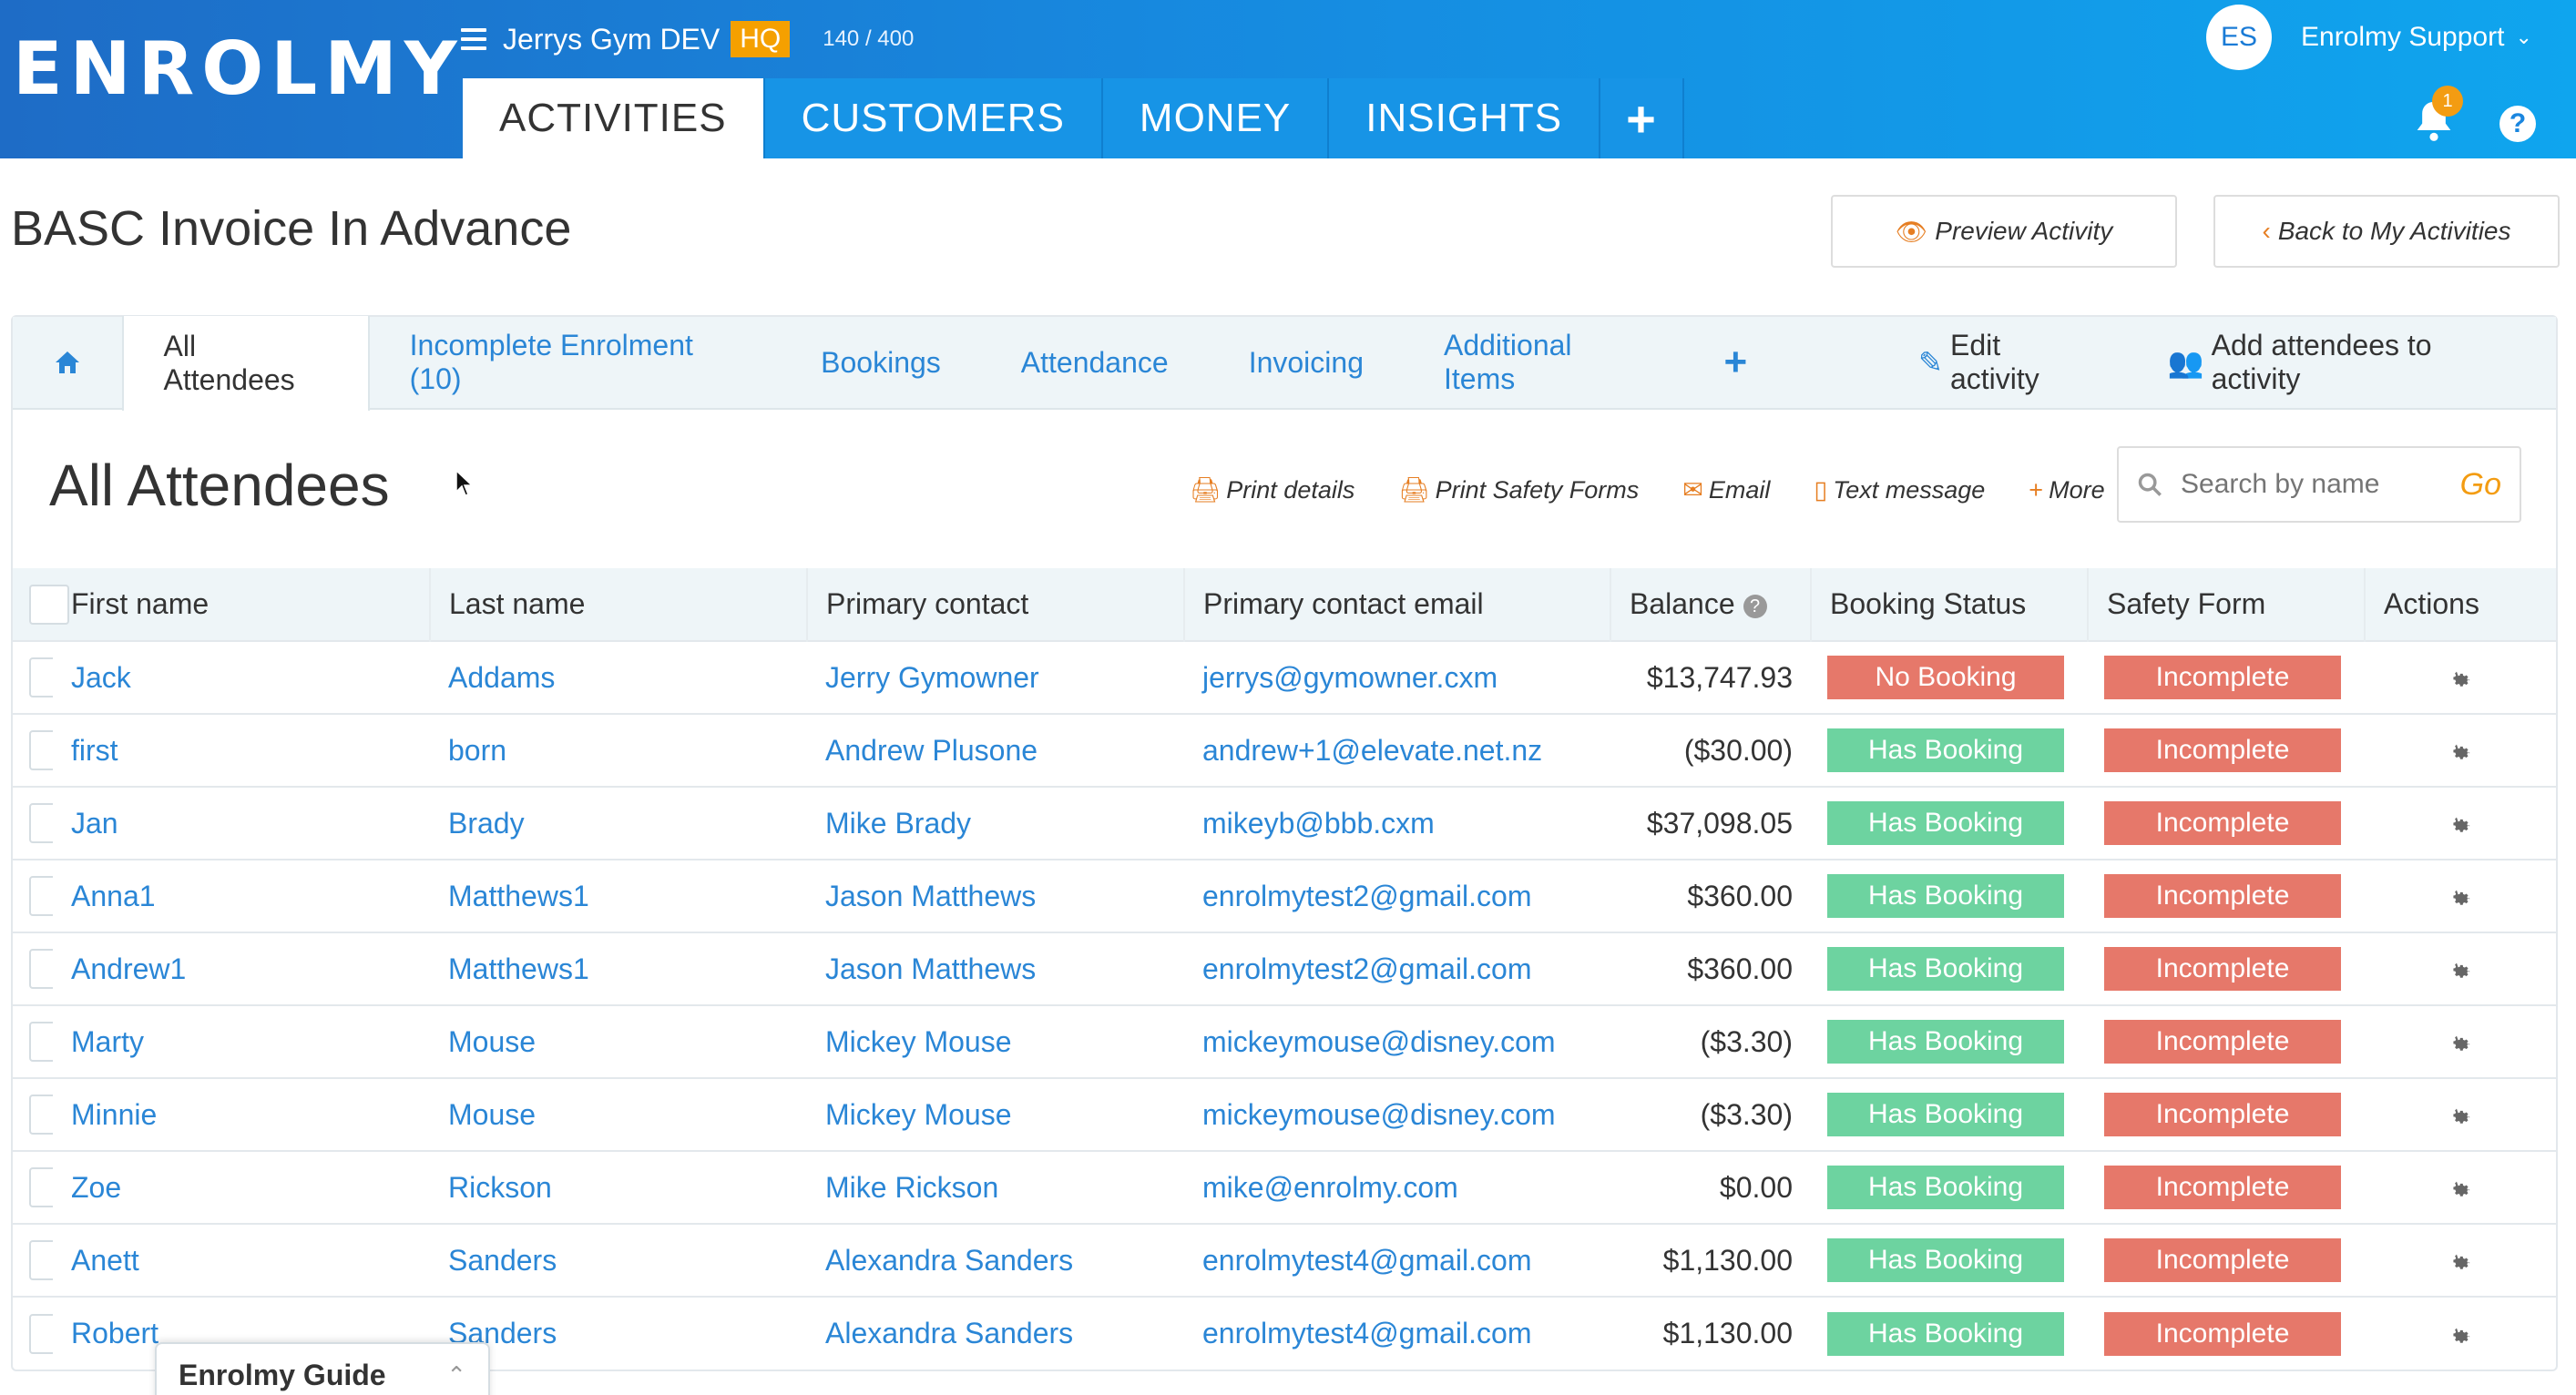 The height and width of the screenshot is (1395, 2576). Describe the element at coordinates (239, 69) in the screenshot. I see `enrolmy-logo: ENROLMY` at that location.